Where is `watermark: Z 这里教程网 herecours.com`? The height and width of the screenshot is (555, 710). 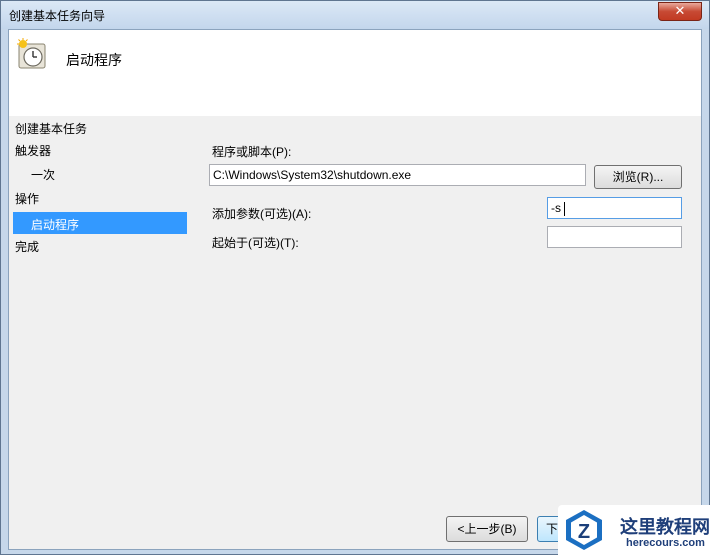 watermark: Z 这里教程网 herecours.com is located at coordinates (634, 530).